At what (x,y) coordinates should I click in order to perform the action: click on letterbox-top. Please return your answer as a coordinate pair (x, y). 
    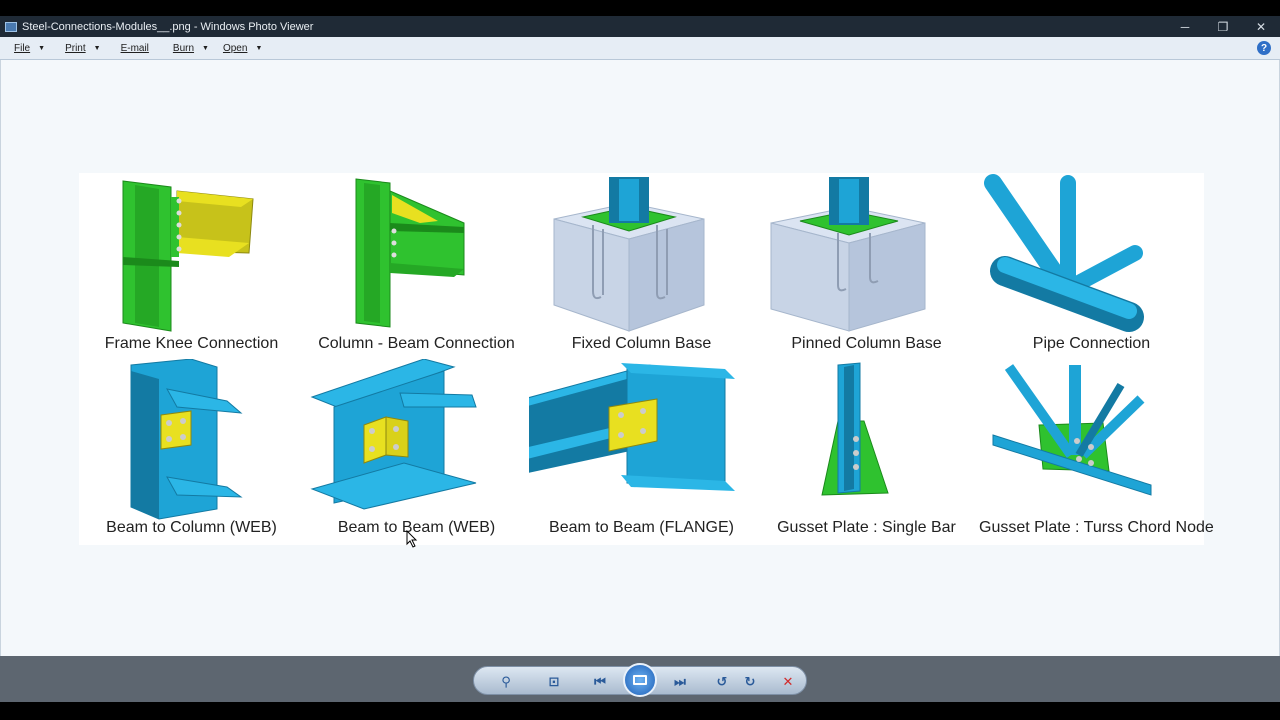
    Looking at the image, I should click on (640, 8).